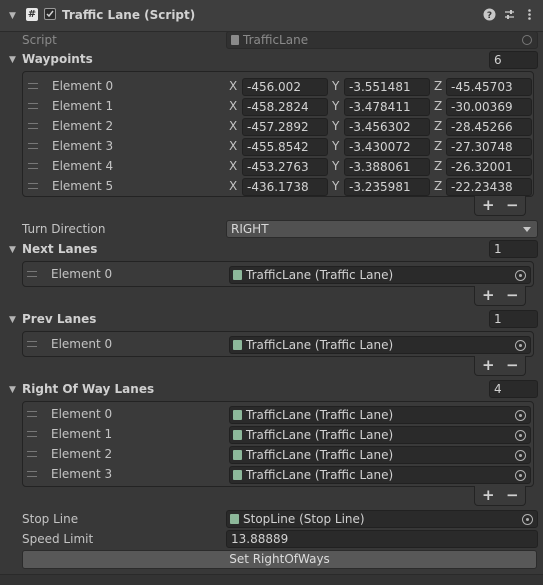 The image size is (543, 585). Describe the element at coordinates (271, 16) in the screenshot. I see `component-header: ▼ # Traffic Lane (Script) ?` at that location.